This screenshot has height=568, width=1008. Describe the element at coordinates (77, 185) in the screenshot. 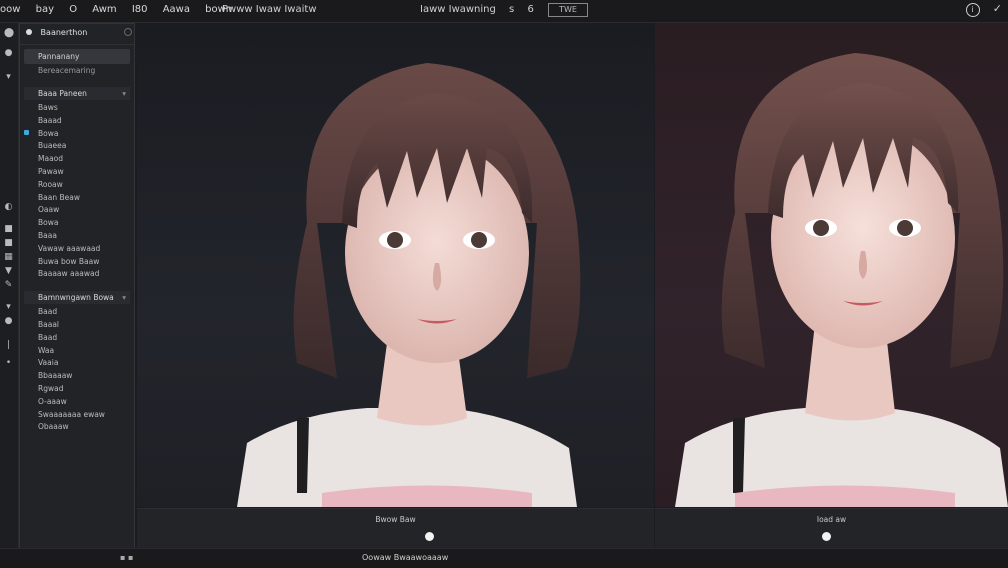

I see `sidebar-item: Rooaw` at that location.